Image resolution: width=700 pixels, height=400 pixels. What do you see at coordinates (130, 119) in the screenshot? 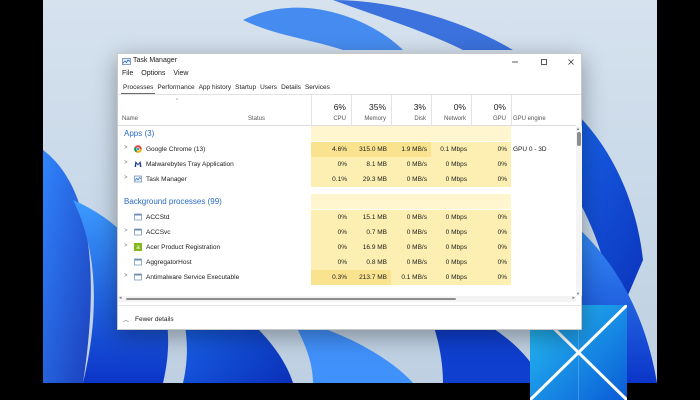
I see `column-name: Name` at bounding box center [130, 119].